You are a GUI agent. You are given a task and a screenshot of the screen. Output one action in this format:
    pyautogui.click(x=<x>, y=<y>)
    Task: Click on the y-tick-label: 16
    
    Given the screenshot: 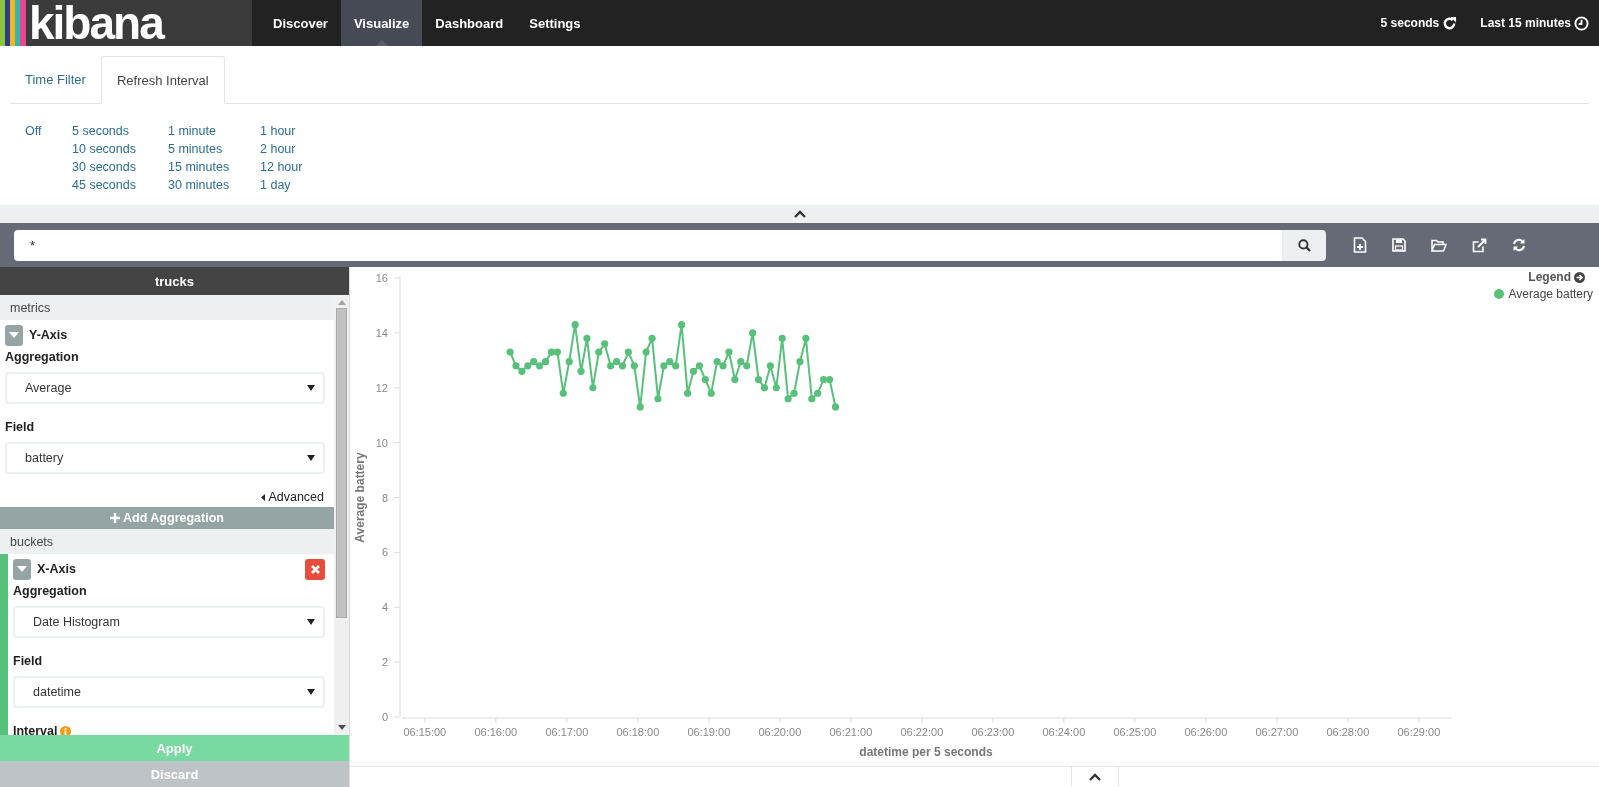 What is the action you would take?
    pyautogui.click(x=381, y=278)
    